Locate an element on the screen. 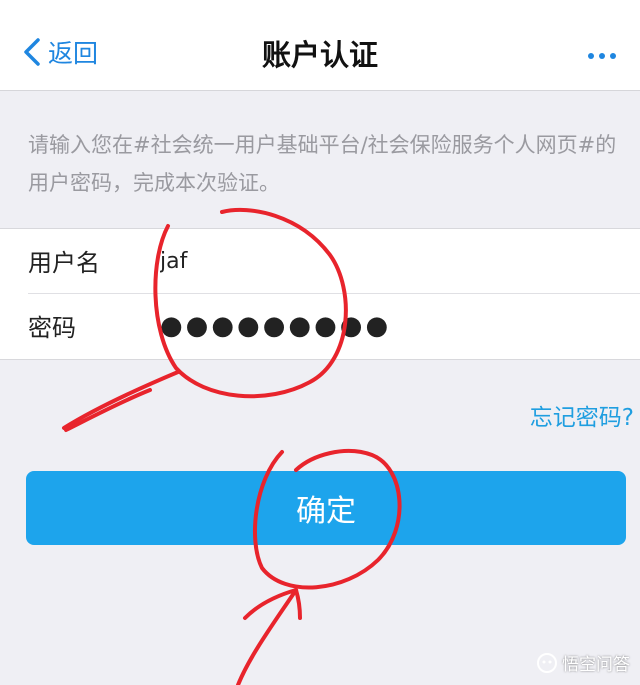 Image resolution: width=640 pixels, height=685 pixels. username-input is located at coordinates (380, 261).